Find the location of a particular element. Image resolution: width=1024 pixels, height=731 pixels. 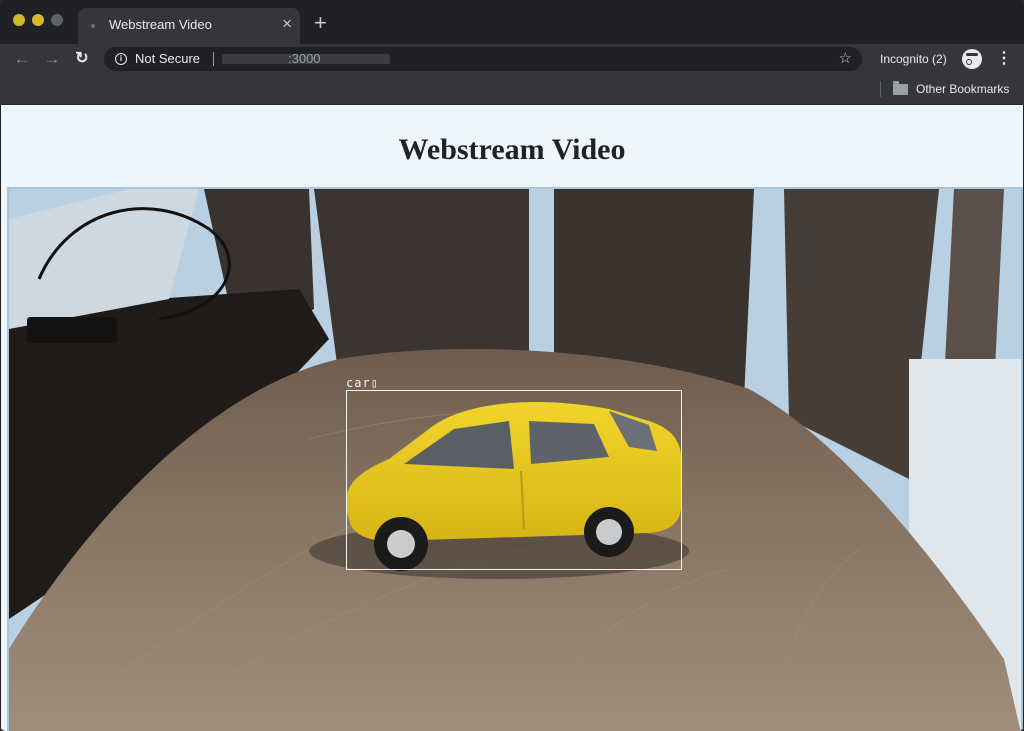

bookmark-star-icon: ☆ is located at coordinates (845, 59).